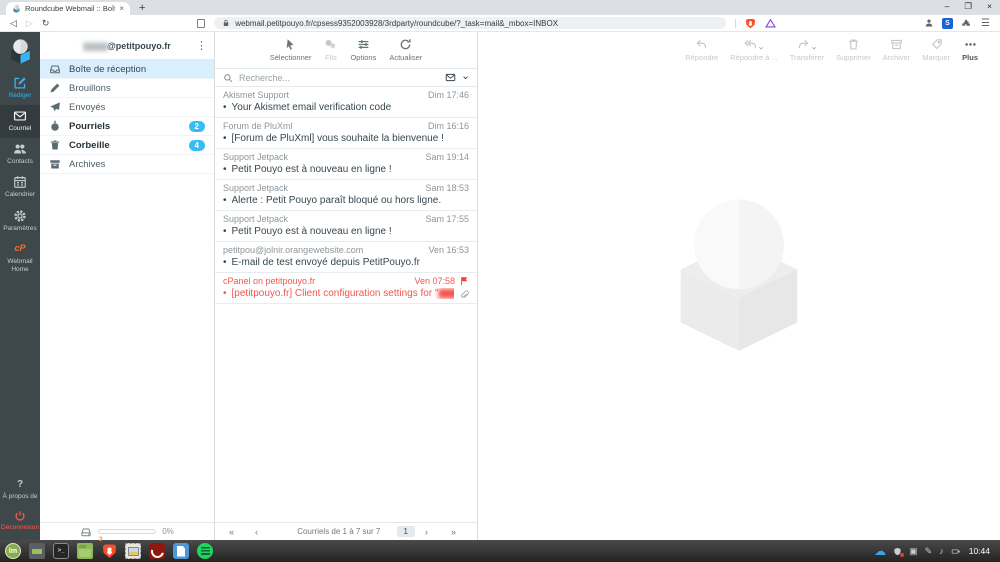 The height and width of the screenshot is (562, 1000). What do you see at coordinates (242, 532) in the screenshot?
I see `first-page-button: «` at bounding box center [242, 532].